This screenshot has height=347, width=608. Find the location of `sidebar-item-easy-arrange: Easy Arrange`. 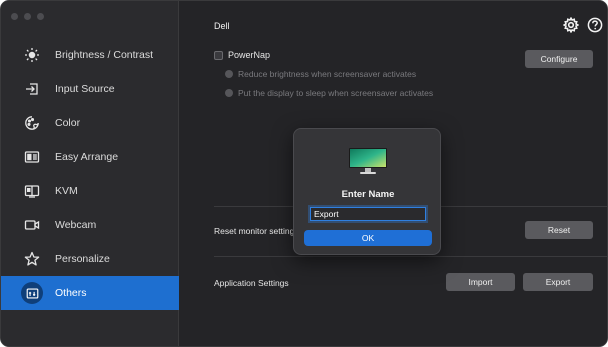

sidebar-item-easy-arrange: Easy Arrange is located at coordinates (90, 157).